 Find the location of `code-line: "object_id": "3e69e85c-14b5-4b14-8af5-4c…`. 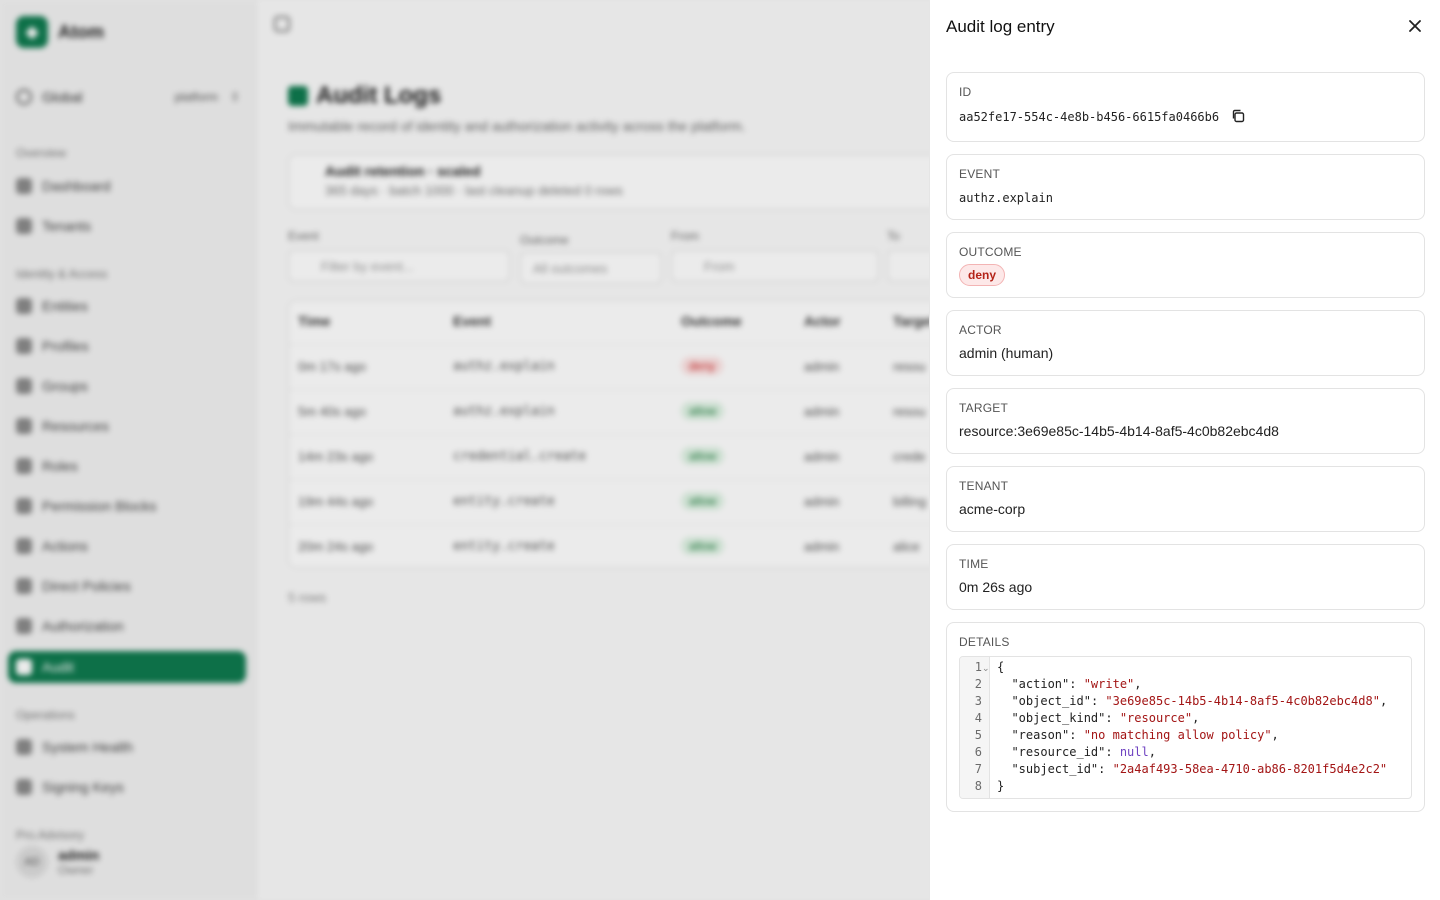

code-line: "object_id": "3e69e85c-14b5-4b14-8af5-4c… is located at coordinates (1199, 701).